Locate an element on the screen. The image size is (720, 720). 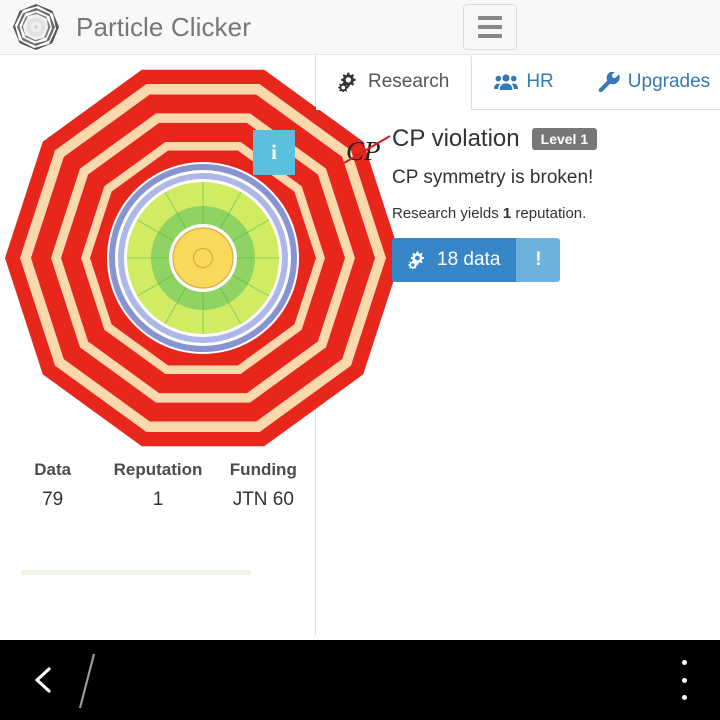
research-title-row: CP violation Level 1 is located at coordinates (552, 139).